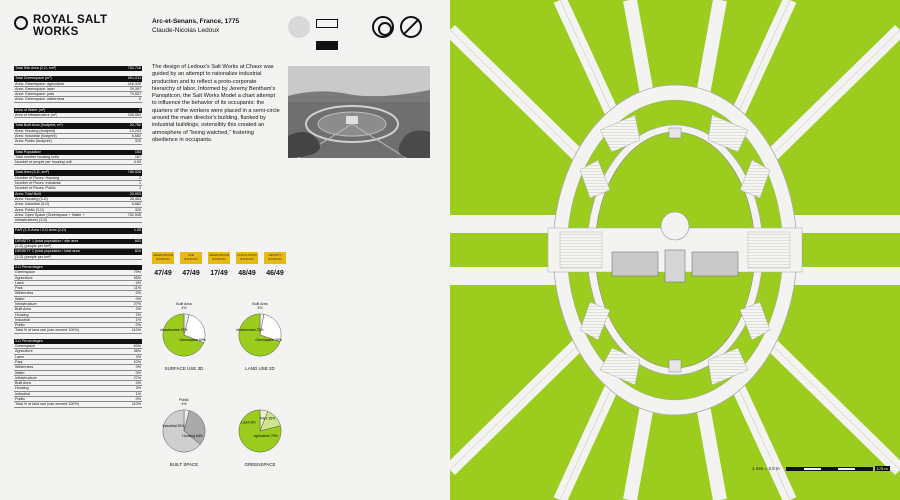  Describe the element at coordinates (766, 468) in the screenshot. I see `scale-label: 1 mm = 3.5 m` at that location.